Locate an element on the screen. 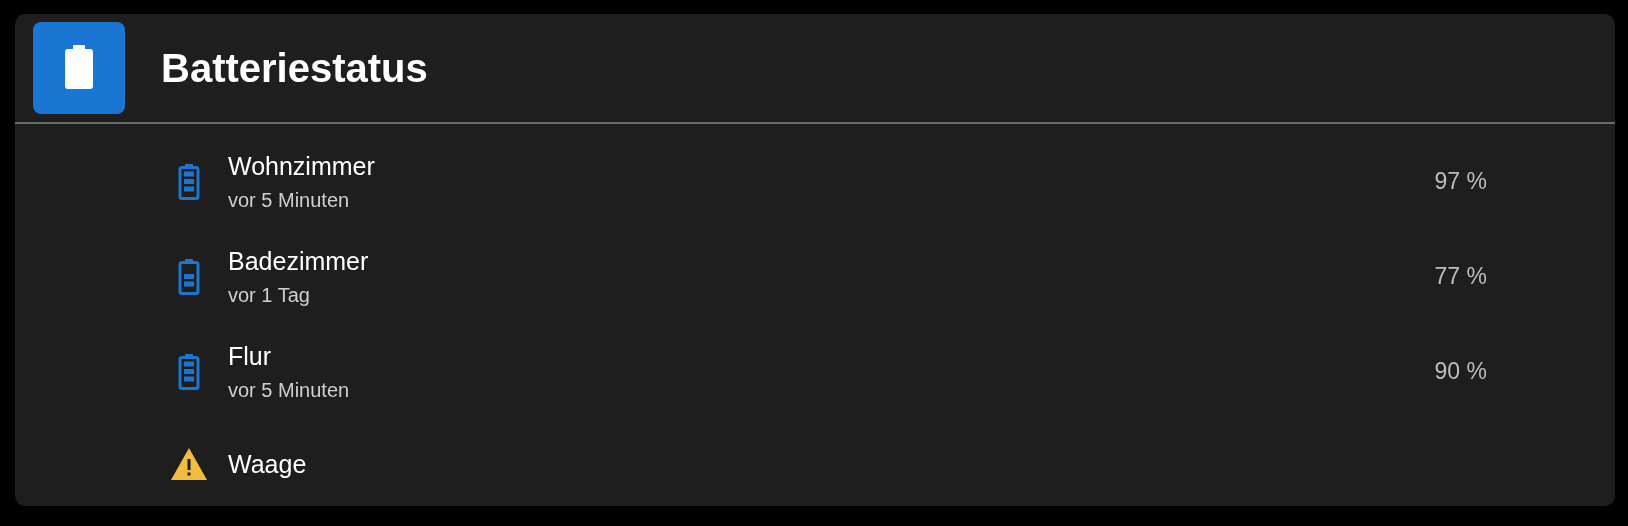 This screenshot has width=1628, height=526. device-name: Waage is located at coordinates (268, 464).